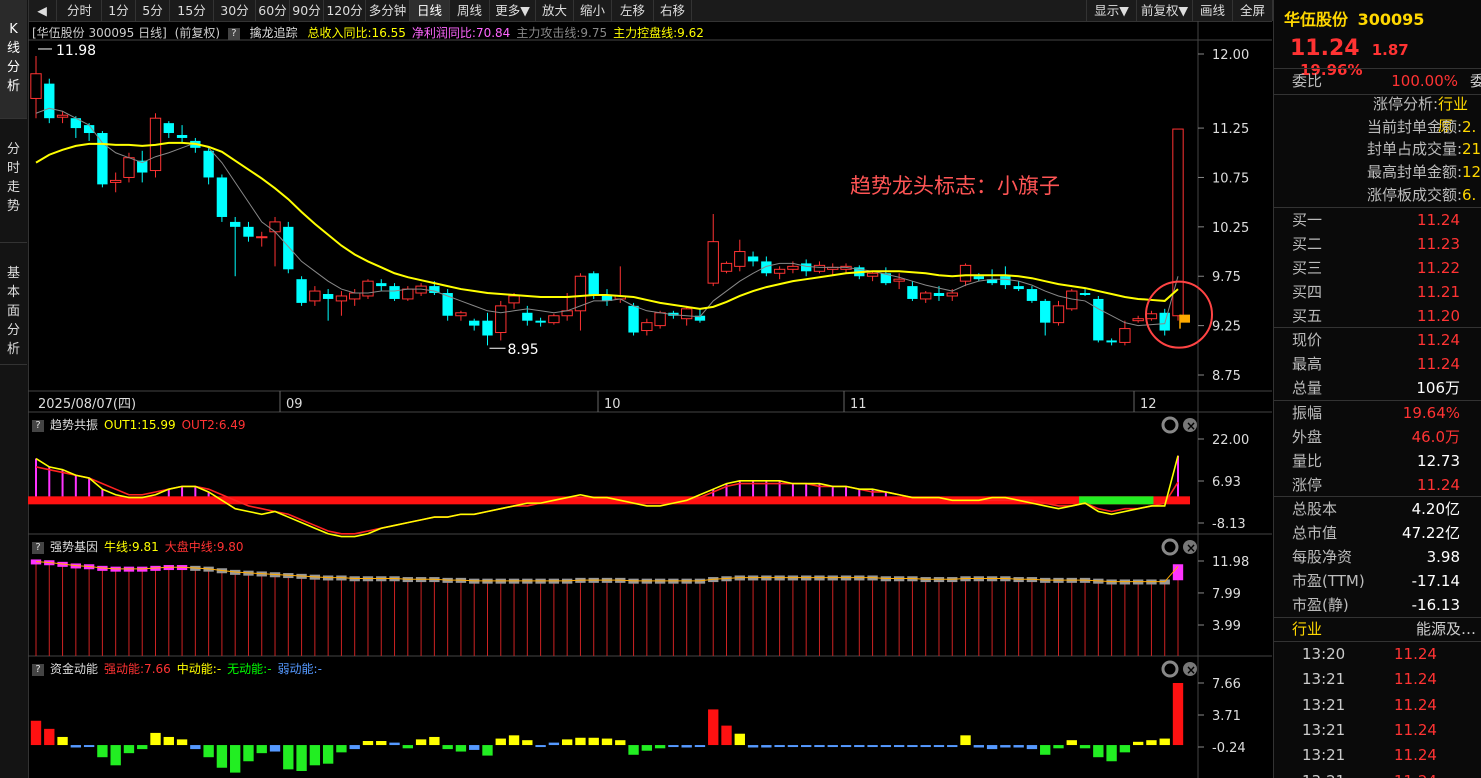  Describe the element at coordinates (1230, 55) in the screenshot. I see `y-tick-label: 12.00` at that location.